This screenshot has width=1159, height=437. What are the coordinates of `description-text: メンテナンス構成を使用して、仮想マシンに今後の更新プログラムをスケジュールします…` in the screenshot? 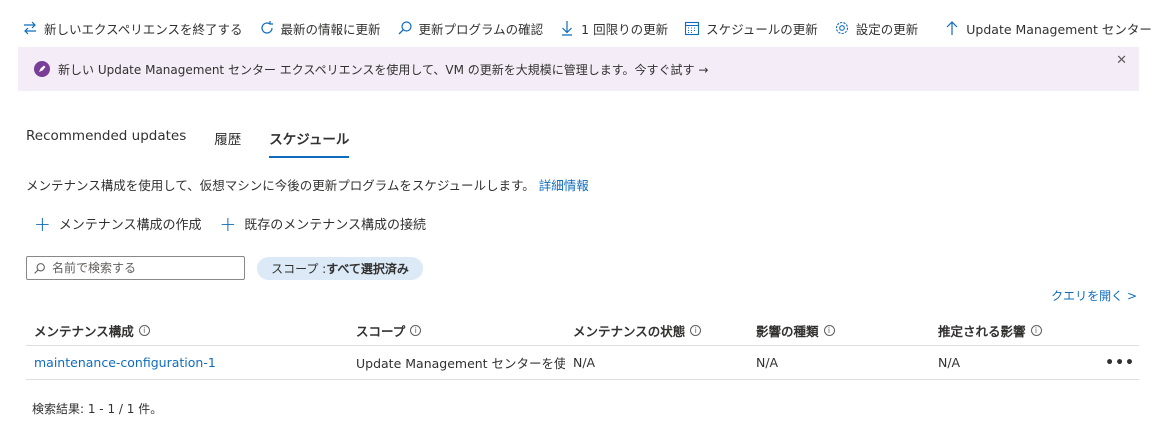 It's located at (280, 185).